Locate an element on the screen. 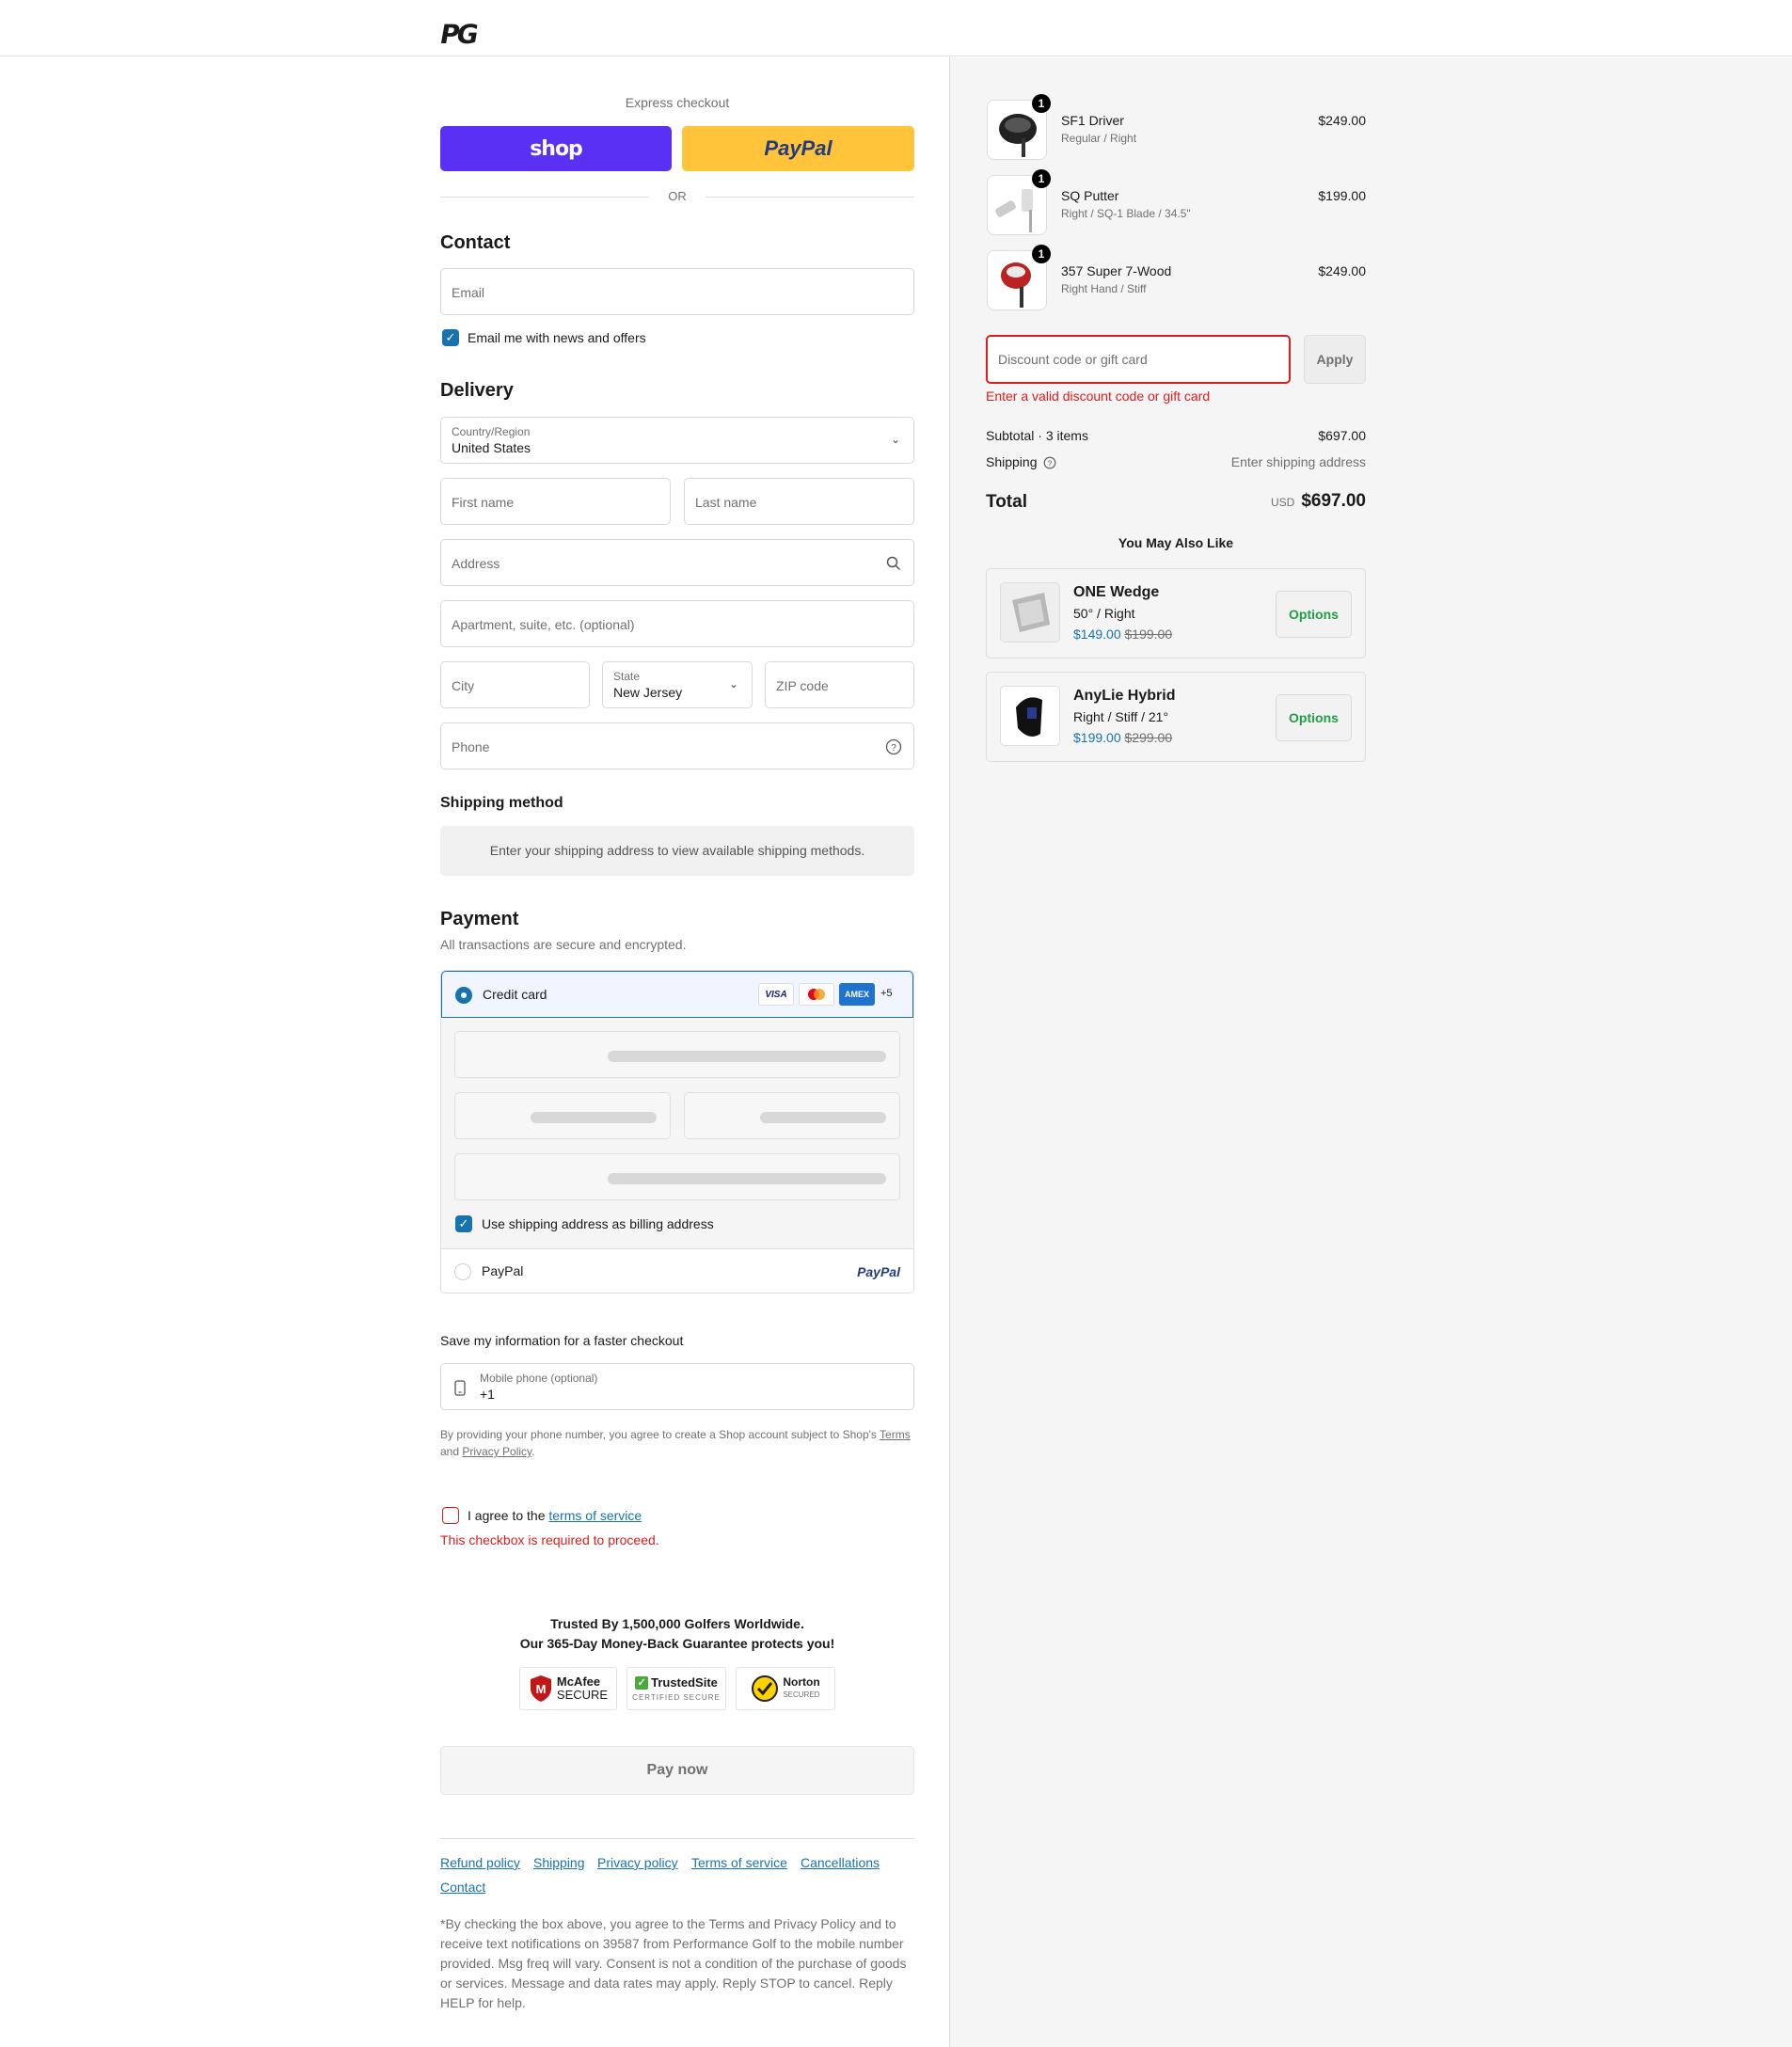 The width and height of the screenshot is (1792, 2047). last-name-placeholder: Last name is located at coordinates (726, 502).